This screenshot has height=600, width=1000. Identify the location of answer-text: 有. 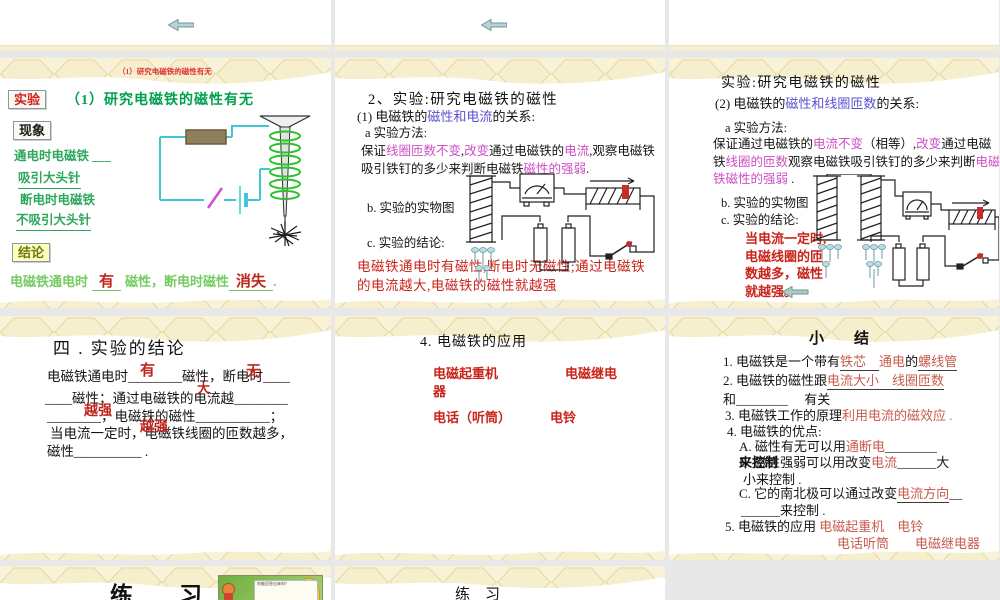
(148, 371).